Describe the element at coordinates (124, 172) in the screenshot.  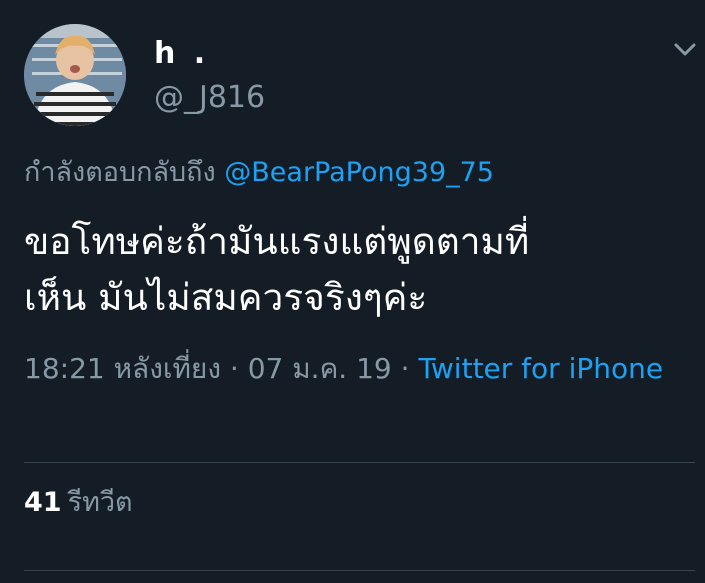
I see `replying-to-label: กำลังตอบกลับถึง` at that location.